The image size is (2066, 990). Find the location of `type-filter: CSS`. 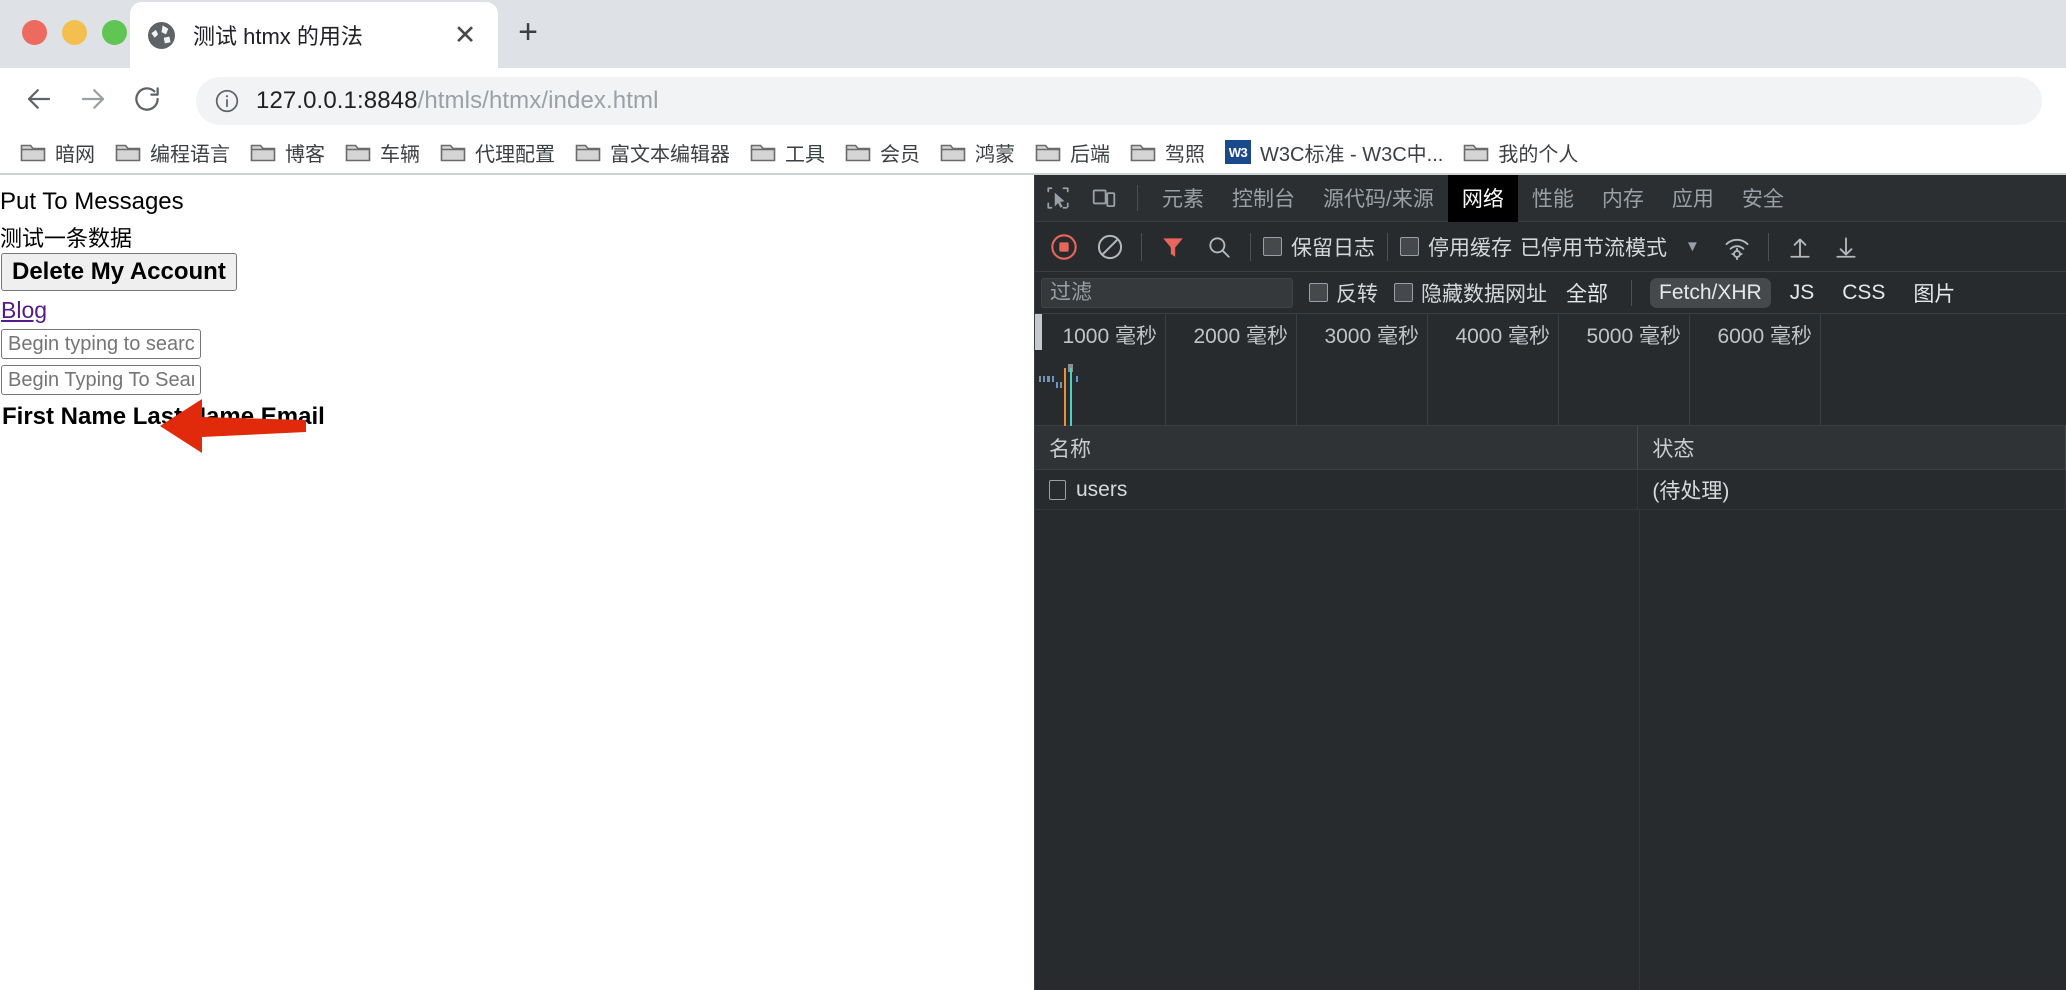

type-filter: CSS is located at coordinates (1863, 293).